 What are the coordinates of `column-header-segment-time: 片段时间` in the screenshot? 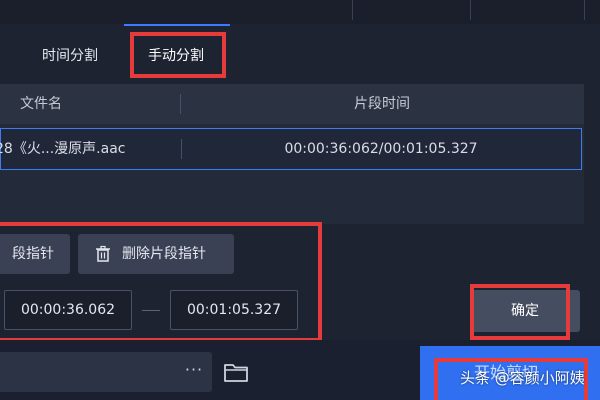 It's located at (382, 104).